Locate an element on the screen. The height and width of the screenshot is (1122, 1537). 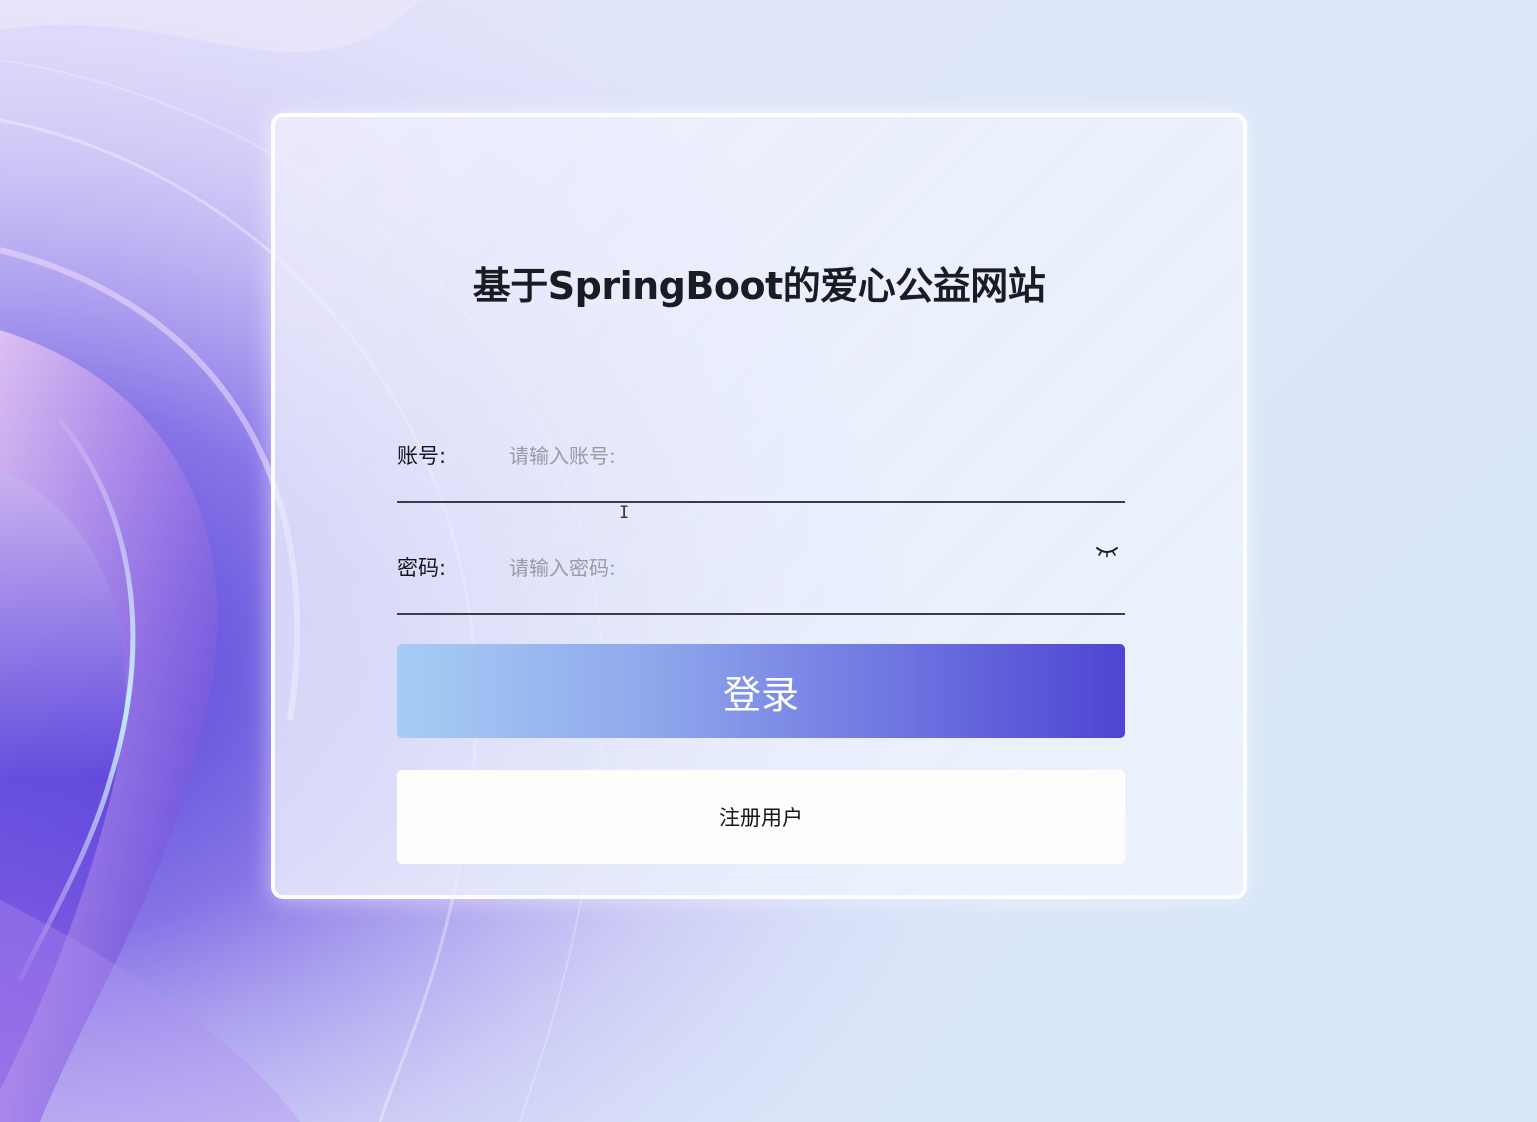
page-title: 基于SpringBoot的爱心公益网站 is located at coordinates (759, 286).